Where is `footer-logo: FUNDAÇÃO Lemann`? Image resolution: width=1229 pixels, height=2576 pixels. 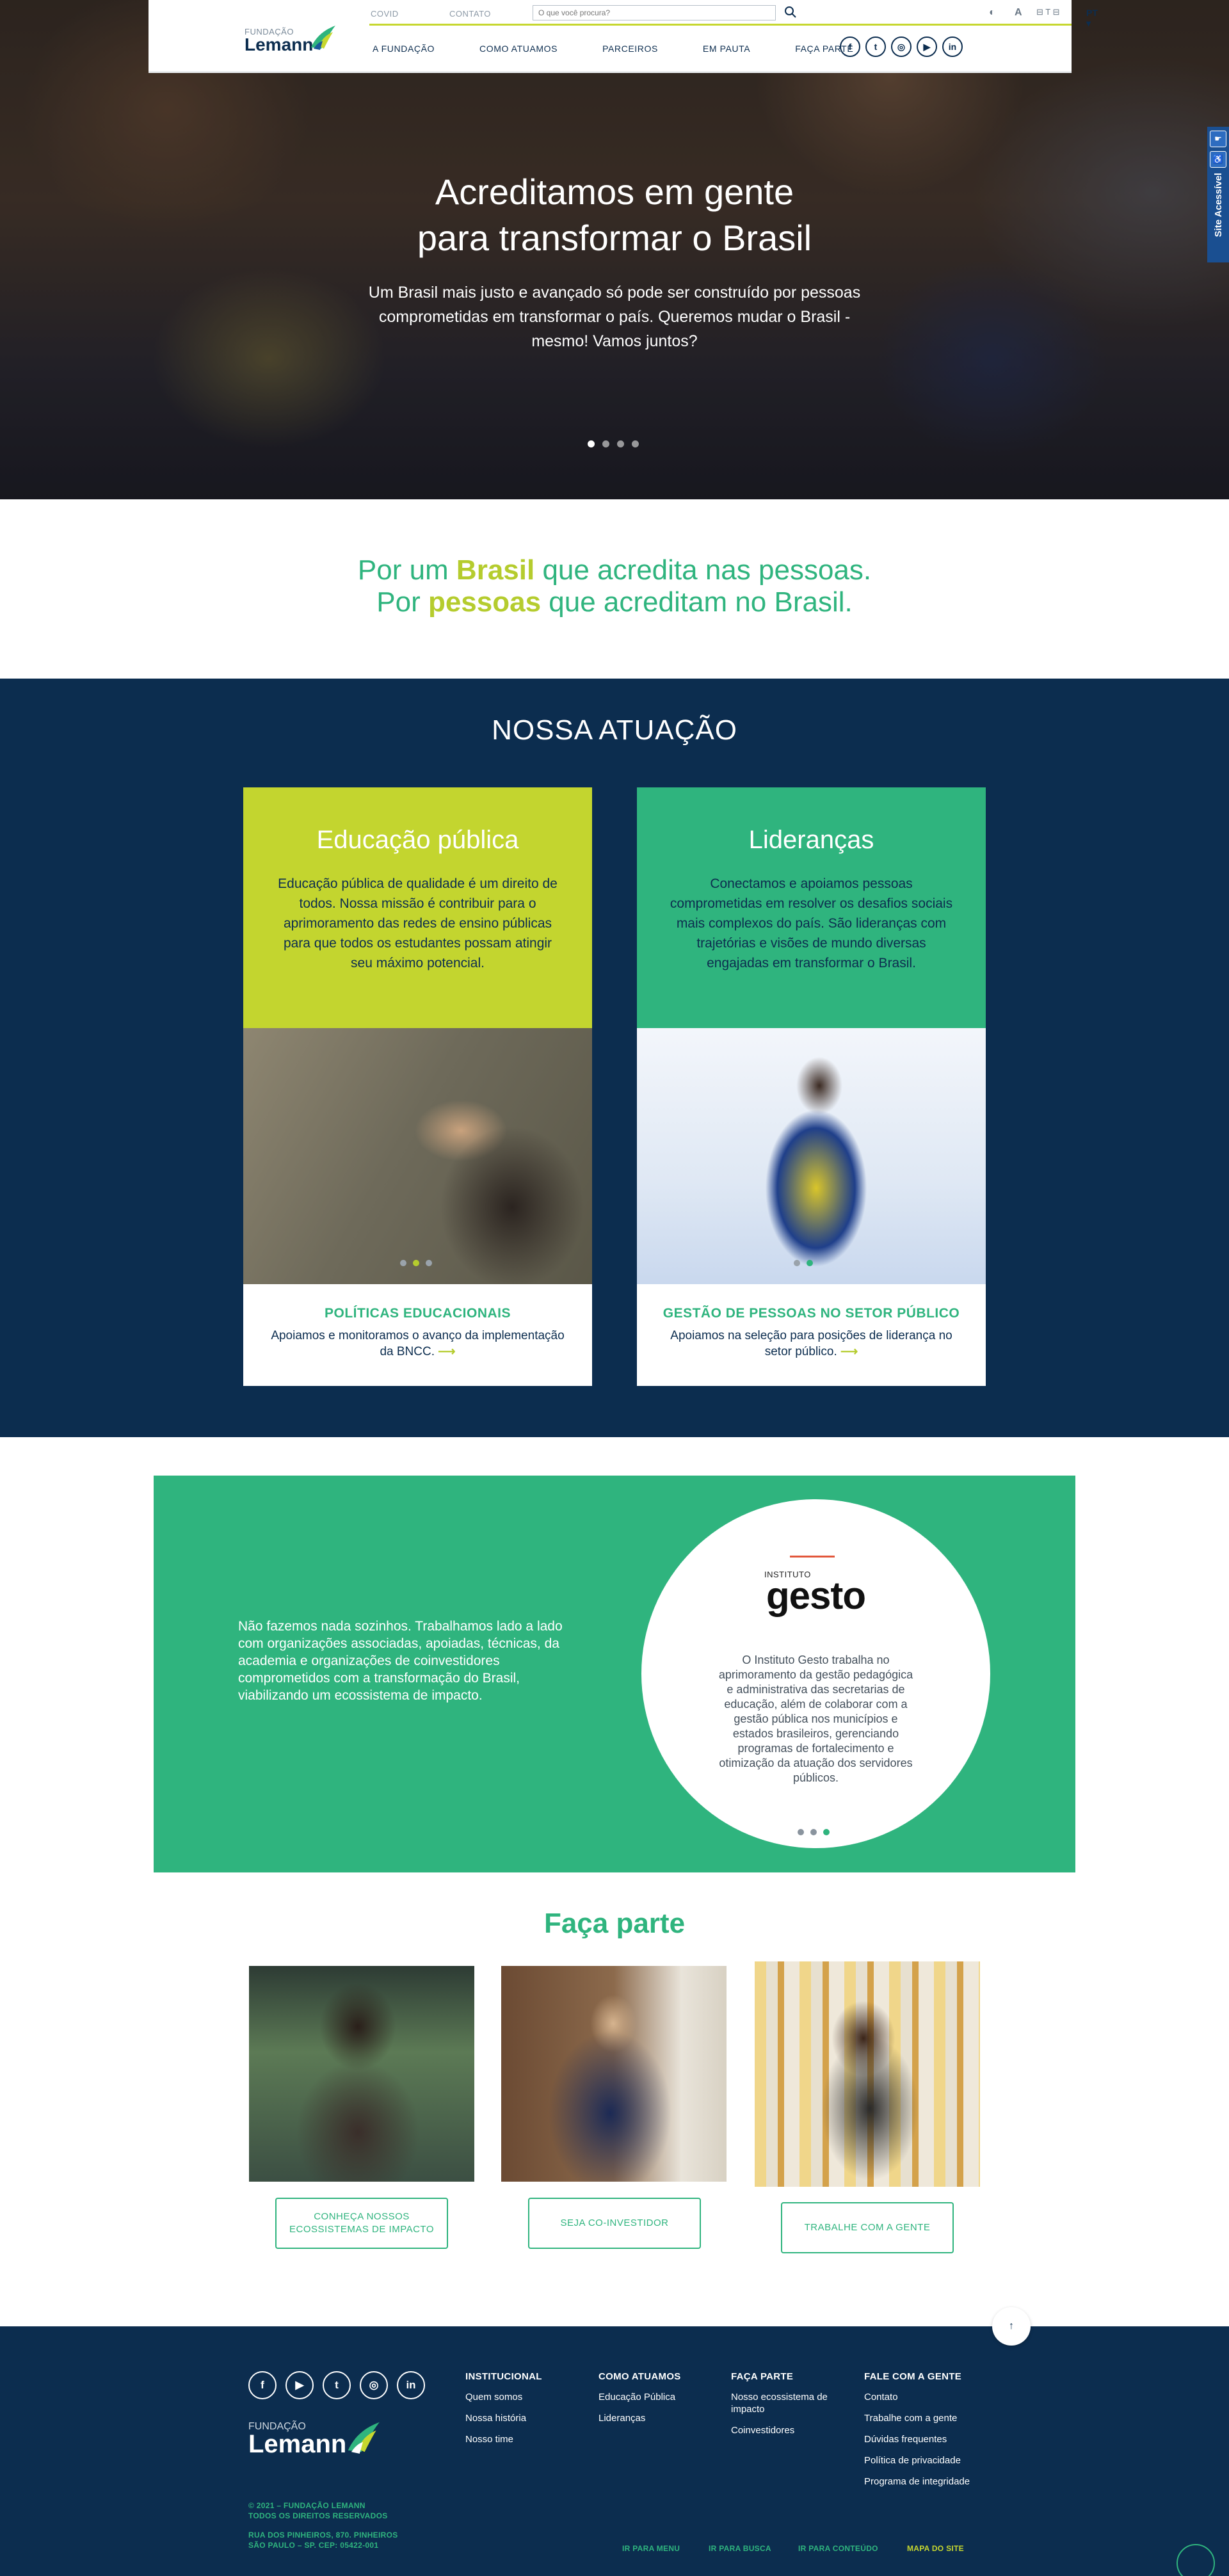
footer-logo: FUNDAÇÃO Lemann is located at coordinates (314, 2439).